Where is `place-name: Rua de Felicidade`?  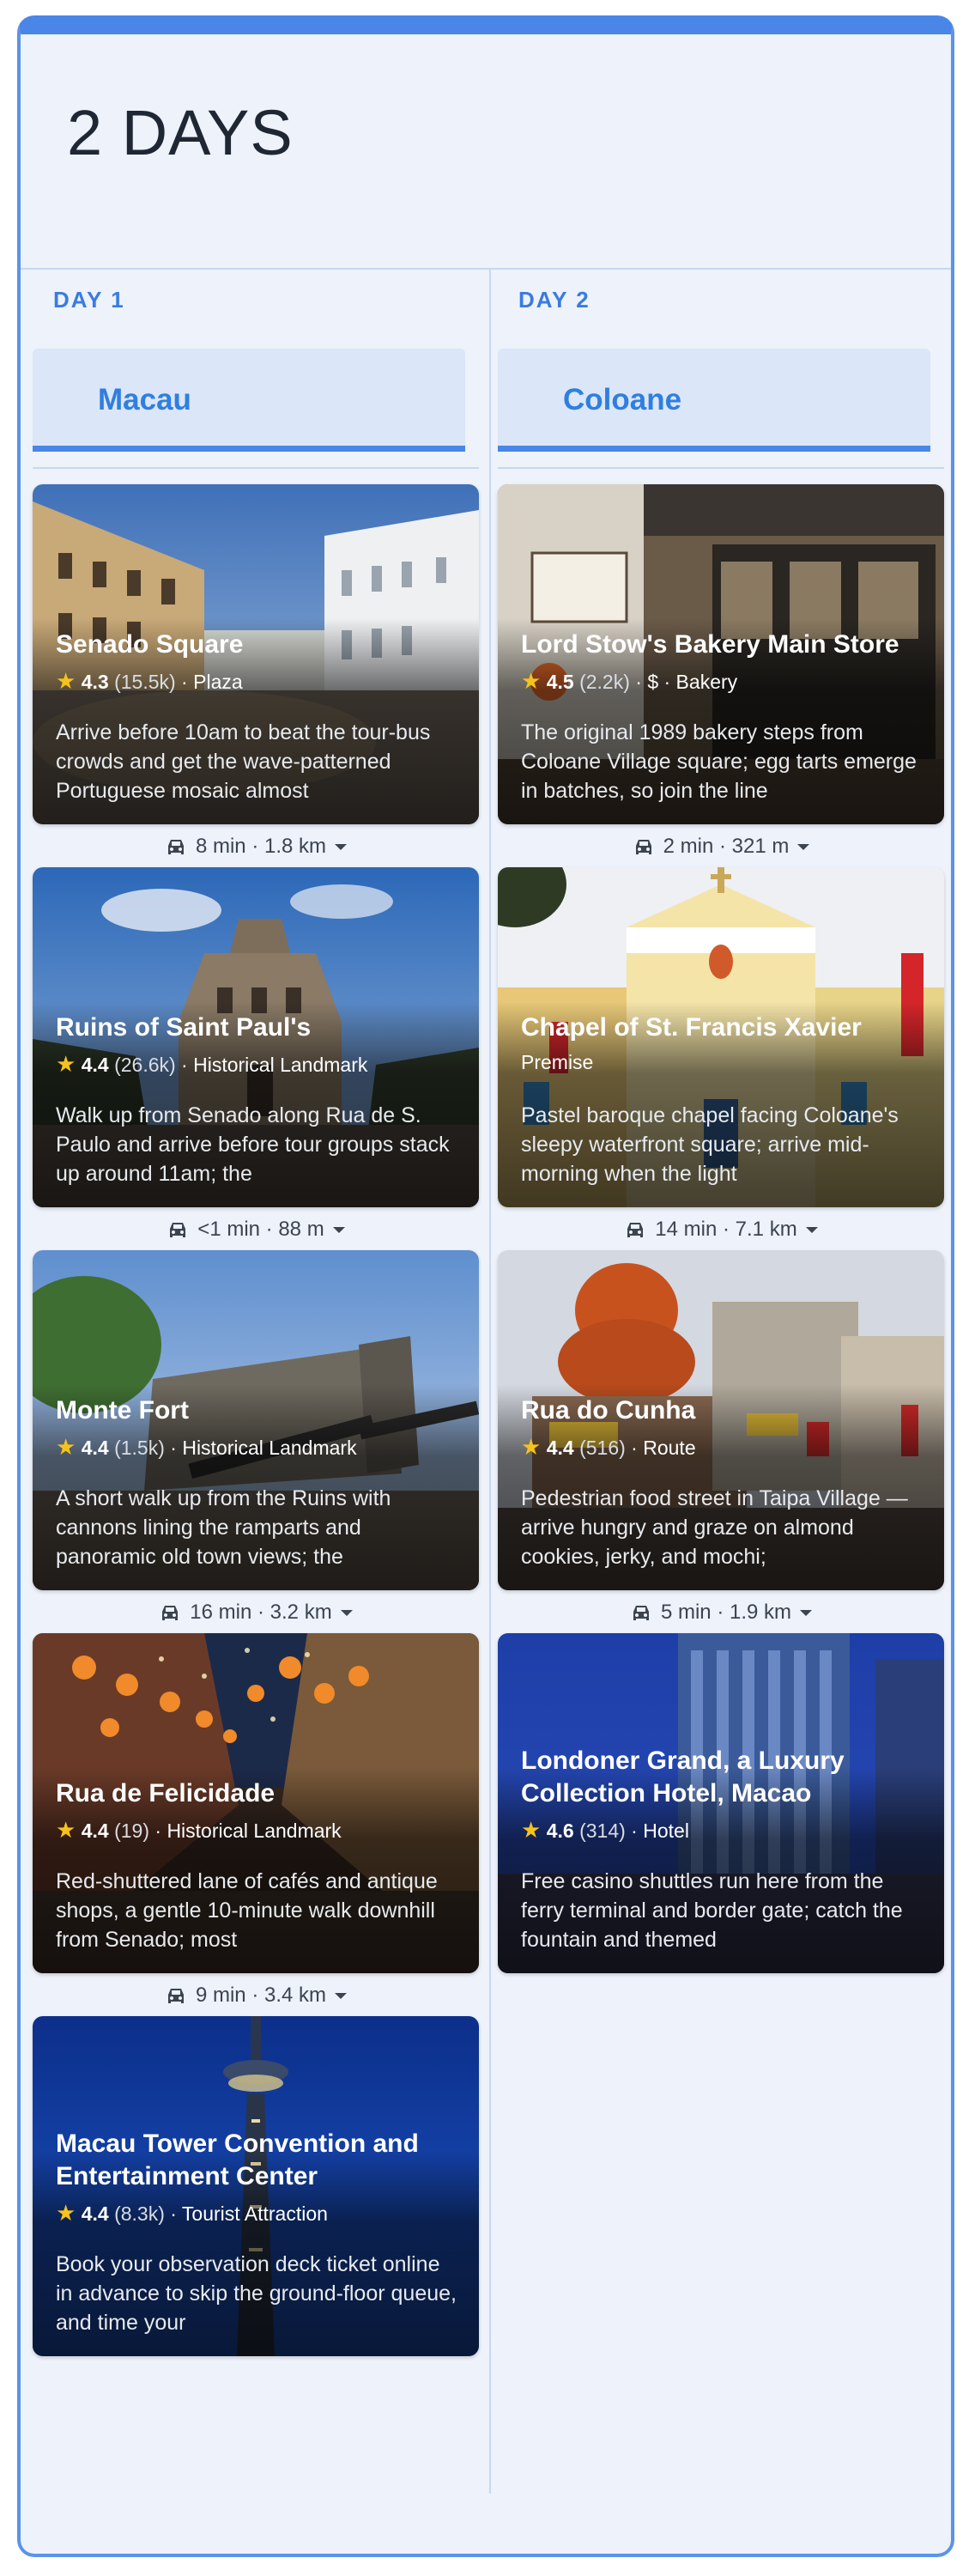 place-name: Rua de Felicidade is located at coordinates (166, 1793).